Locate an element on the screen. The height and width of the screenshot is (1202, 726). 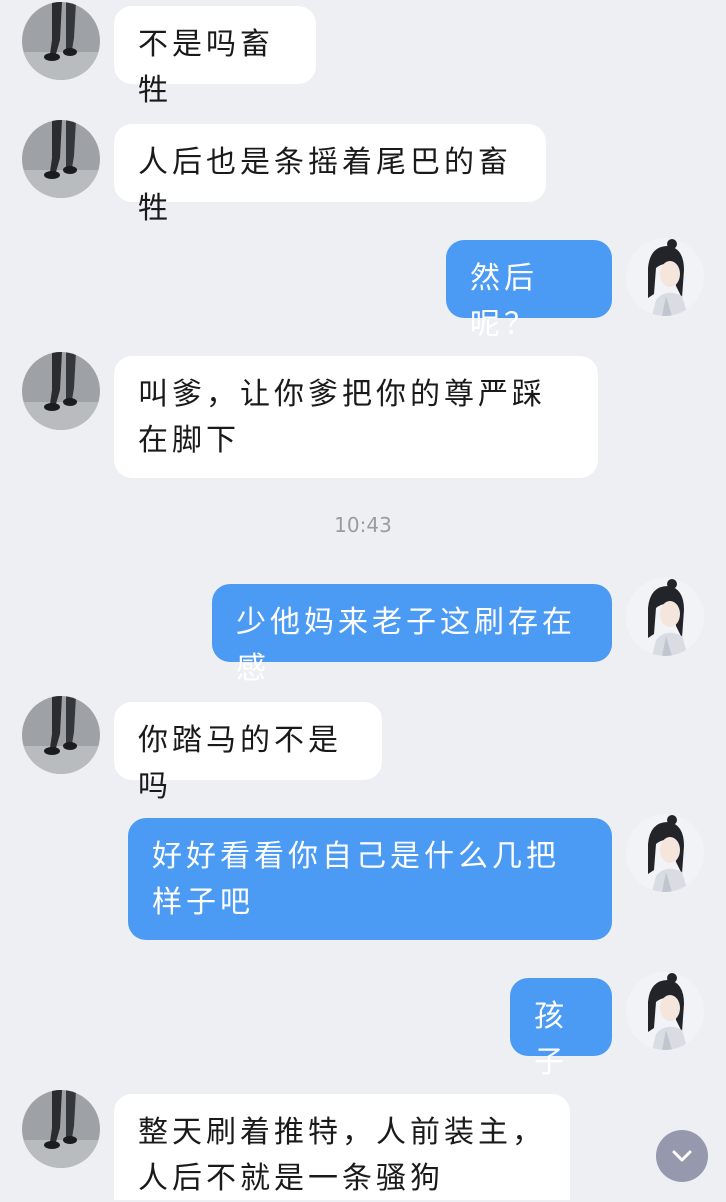
scroll-to-bottom-button is located at coordinates (682, 1156).